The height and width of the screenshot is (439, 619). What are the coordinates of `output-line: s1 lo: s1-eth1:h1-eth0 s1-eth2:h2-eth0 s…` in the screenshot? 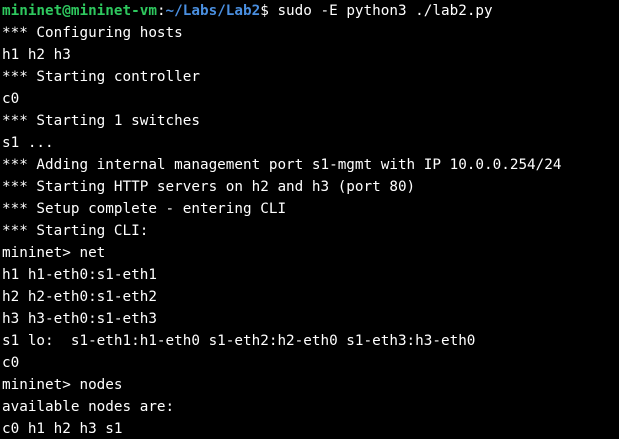 It's located at (239, 341).